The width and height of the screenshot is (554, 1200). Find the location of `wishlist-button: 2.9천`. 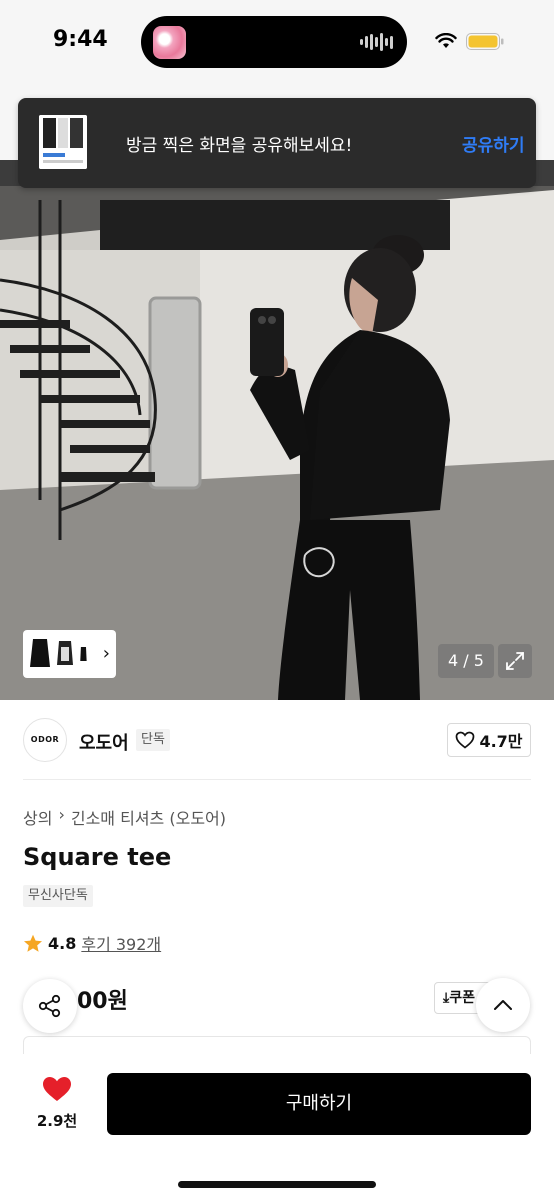

wishlist-button: 2.9천 is located at coordinates (57, 1103).